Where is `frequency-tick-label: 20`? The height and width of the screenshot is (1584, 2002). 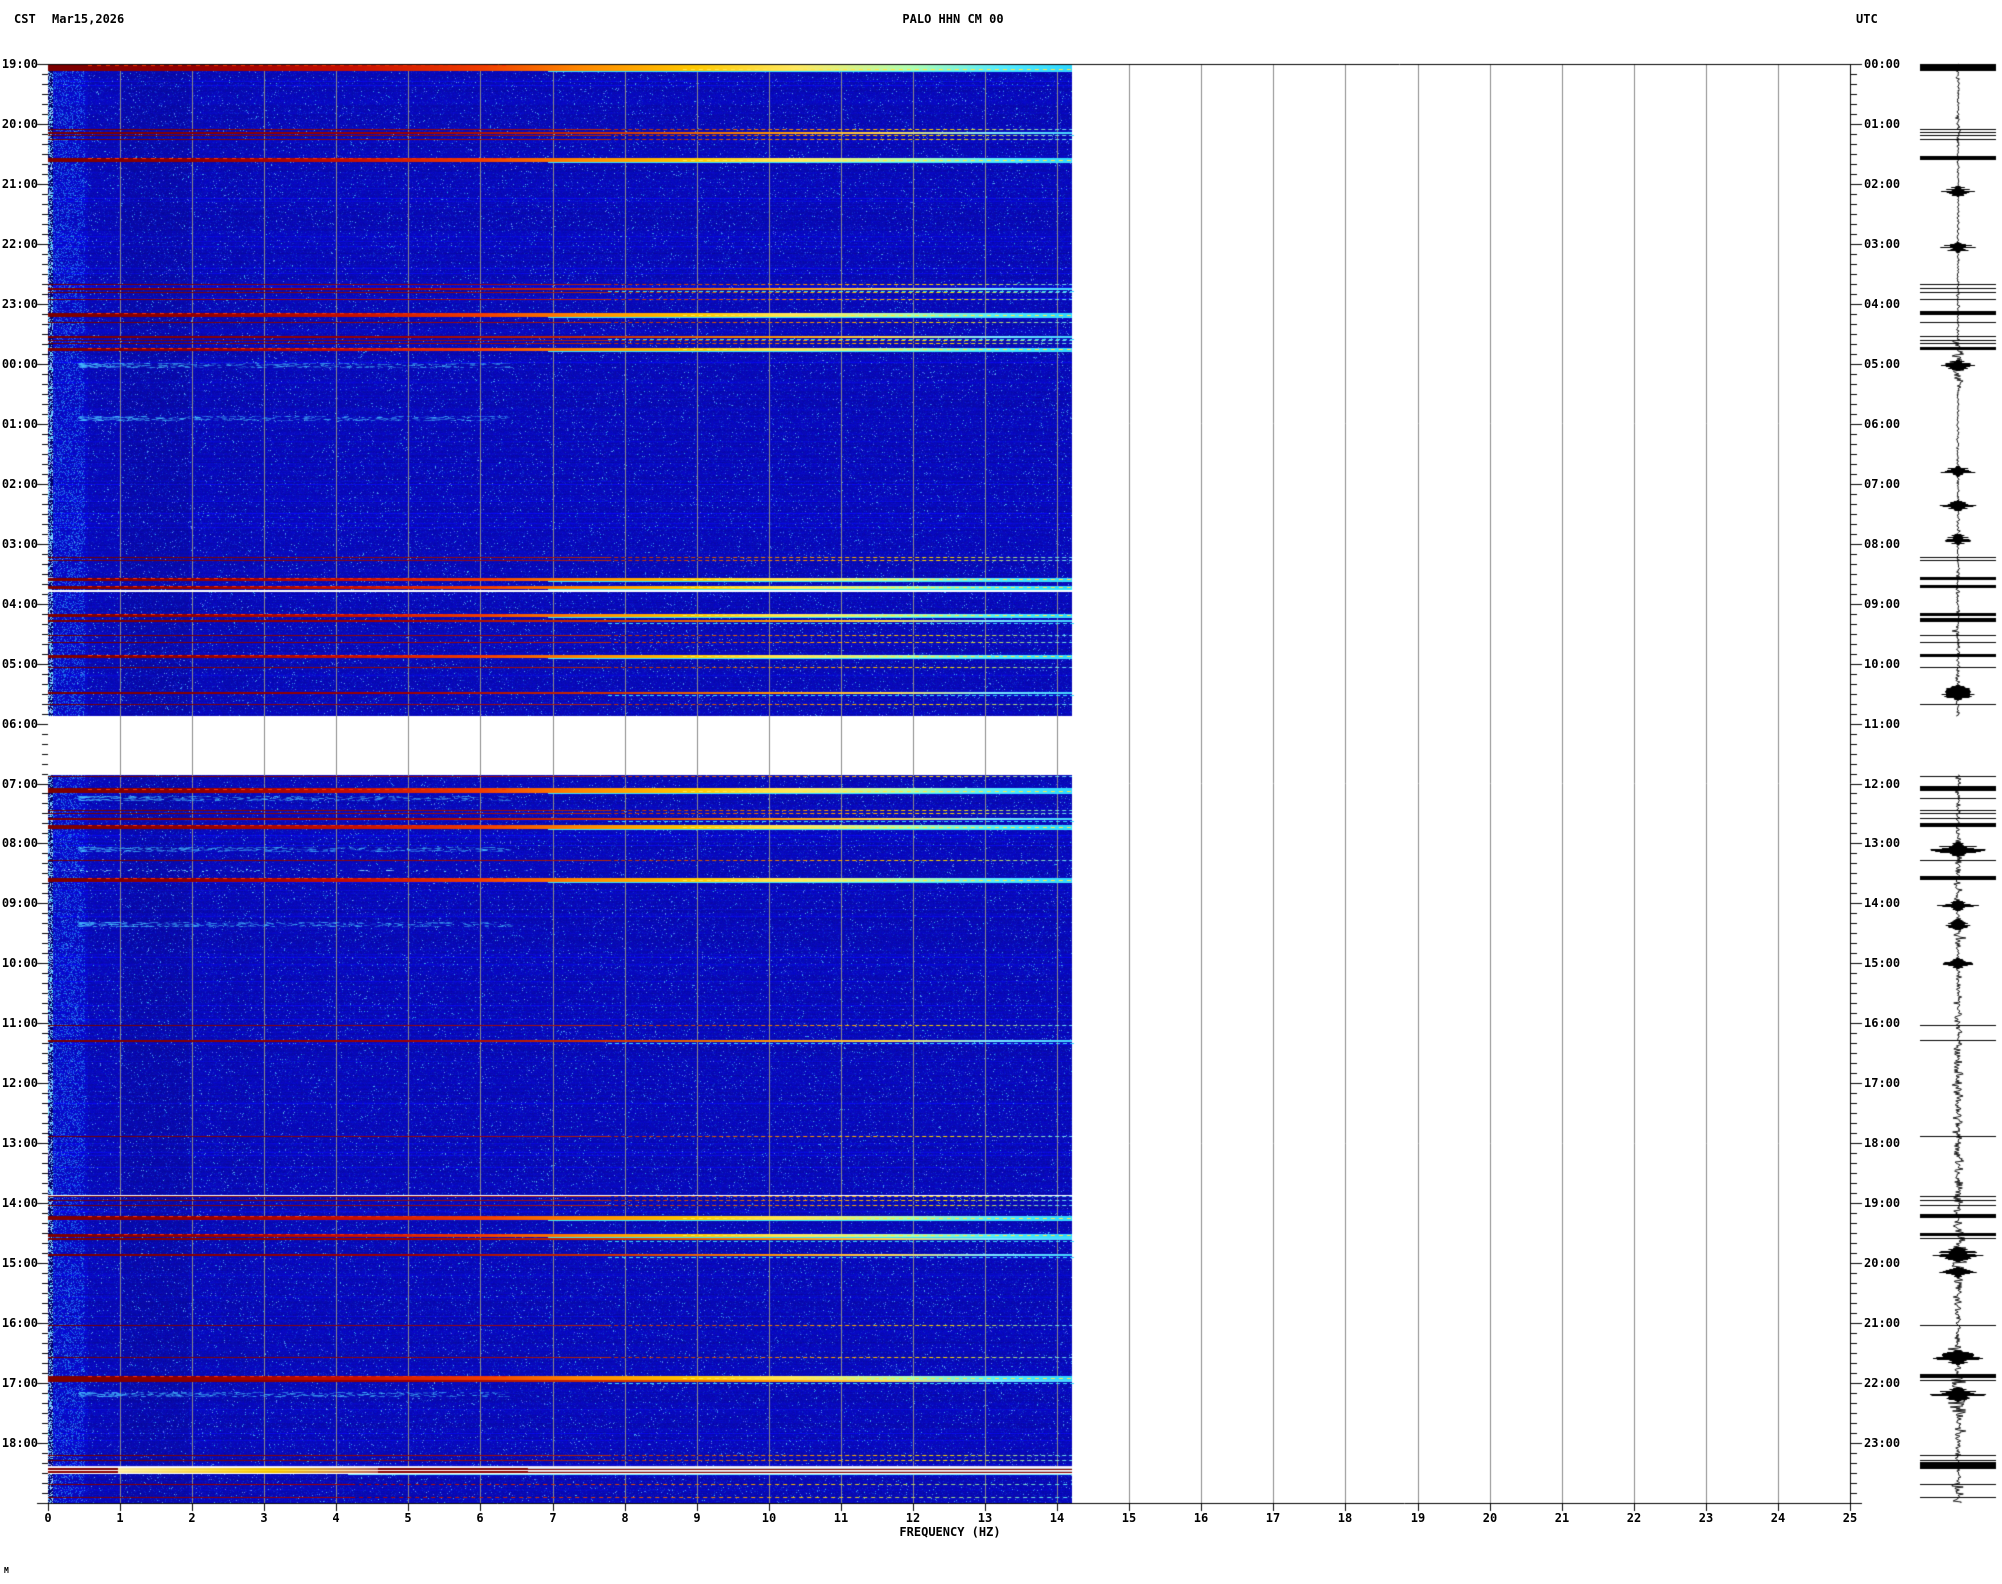
frequency-tick-label: 20 is located at coordinates (1490, 1518).